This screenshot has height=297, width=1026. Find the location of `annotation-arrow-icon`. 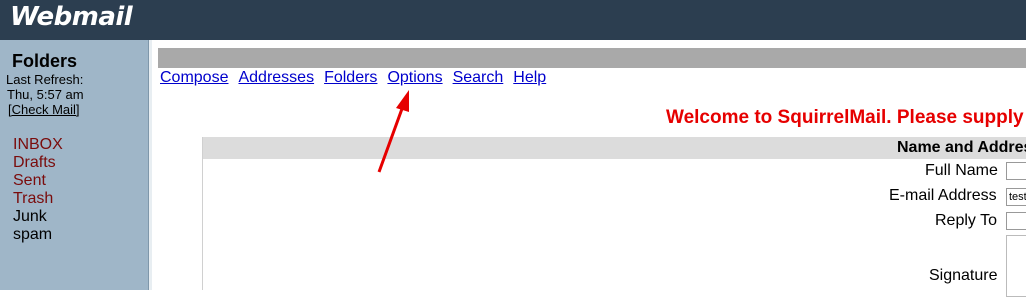

annotation-arrow-icon is located at coordinates (393, 131).